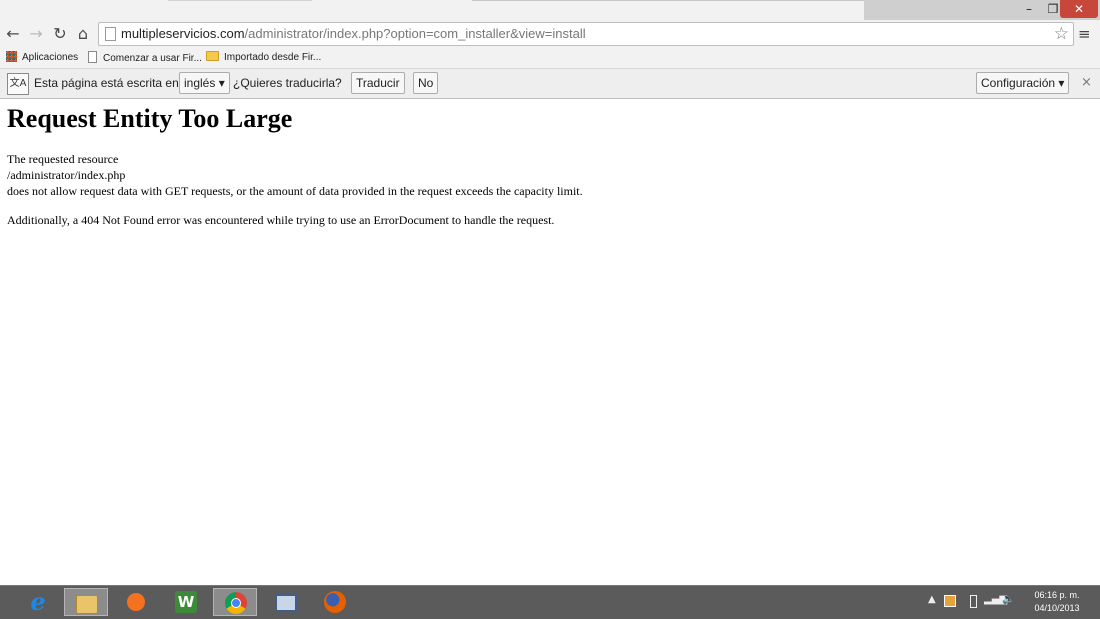  What do you see at coordinates (1057, 608) in the screenshot?
I see `clock-date: 04/10/2013` at bounding box center [1057, 608].